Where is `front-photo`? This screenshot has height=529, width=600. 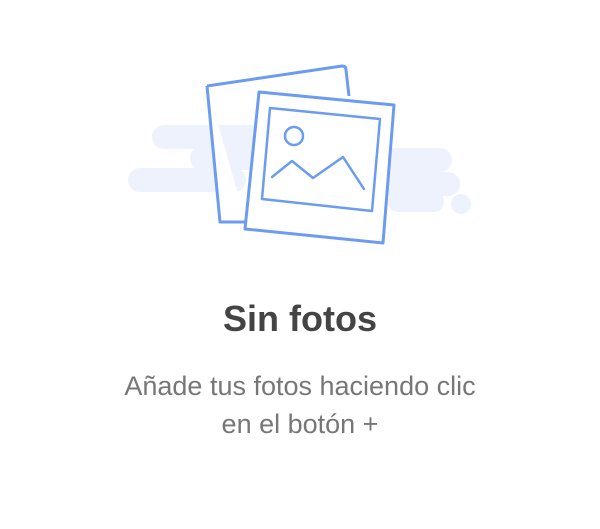
front-photo is located at coordinates (319, 167).